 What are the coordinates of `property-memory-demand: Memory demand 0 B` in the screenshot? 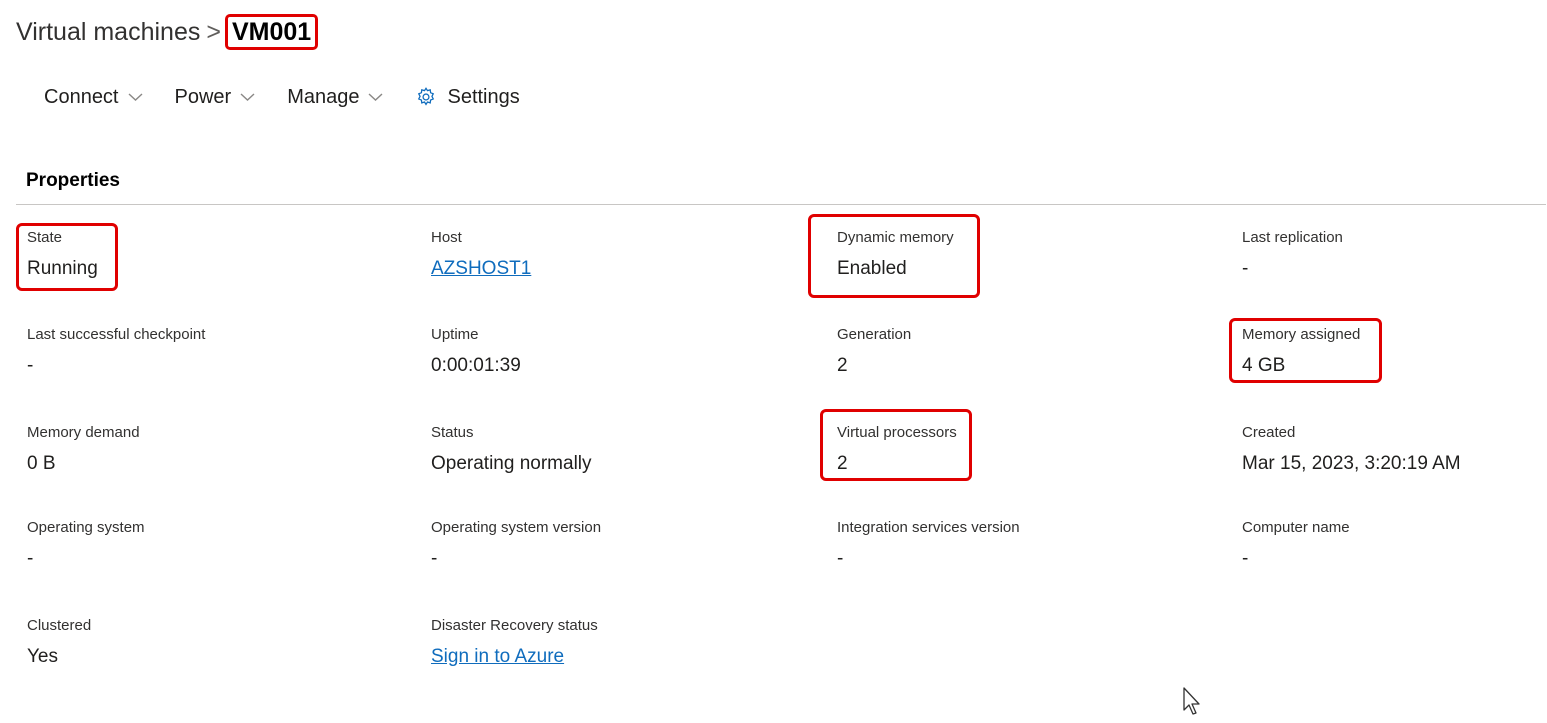 It's located at (83, 449).